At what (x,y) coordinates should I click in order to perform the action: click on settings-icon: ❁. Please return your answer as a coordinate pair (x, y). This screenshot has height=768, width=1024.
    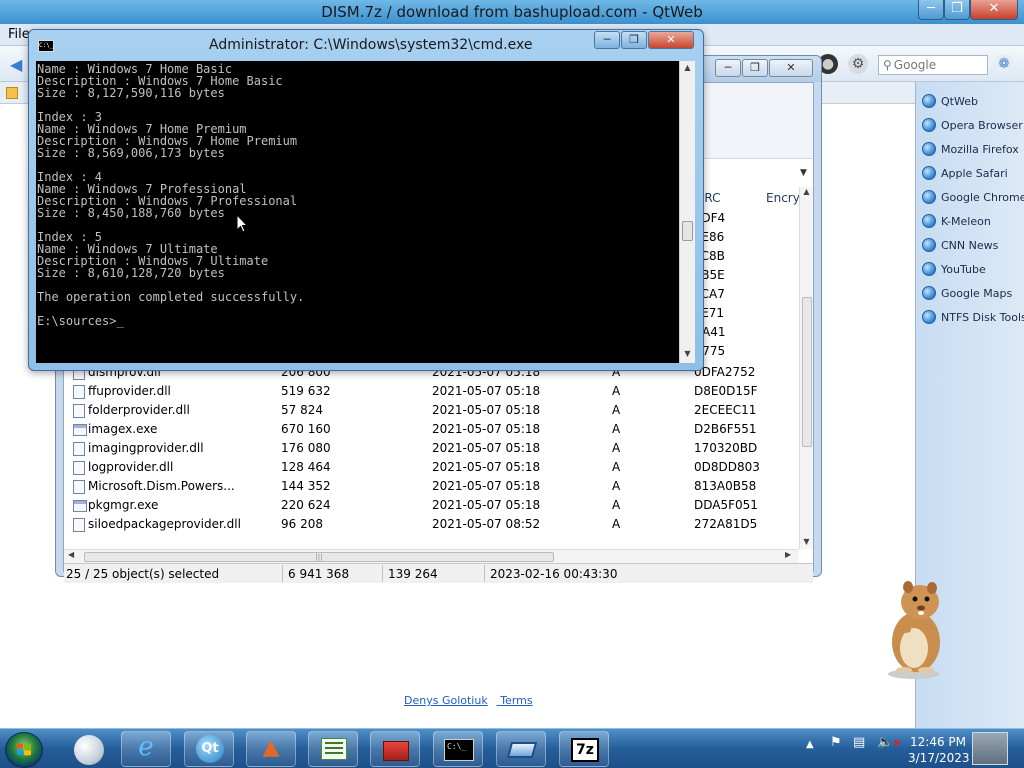
    Looking at the image, I should click on (1004, 64).